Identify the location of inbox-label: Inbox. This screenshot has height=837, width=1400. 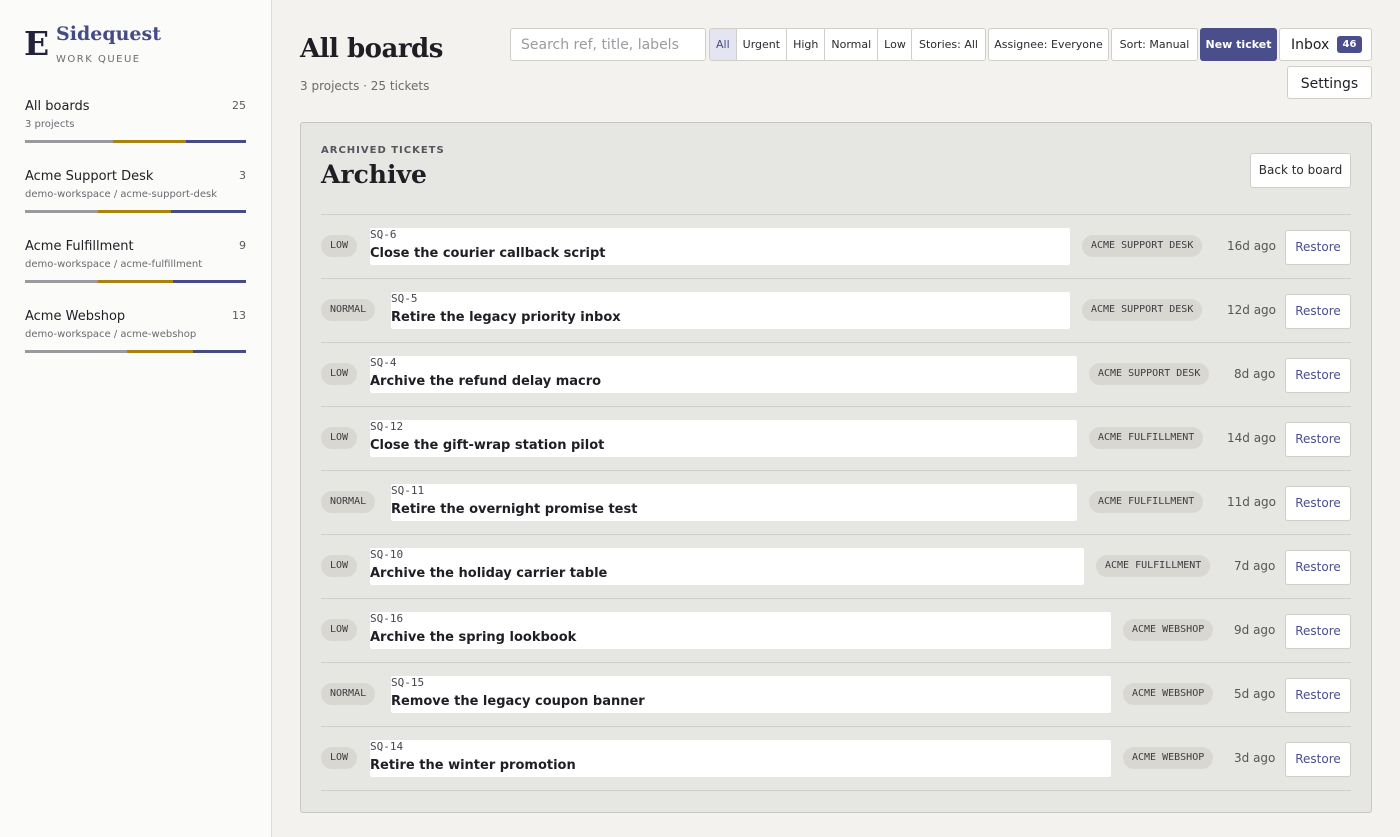
(1310, 45).